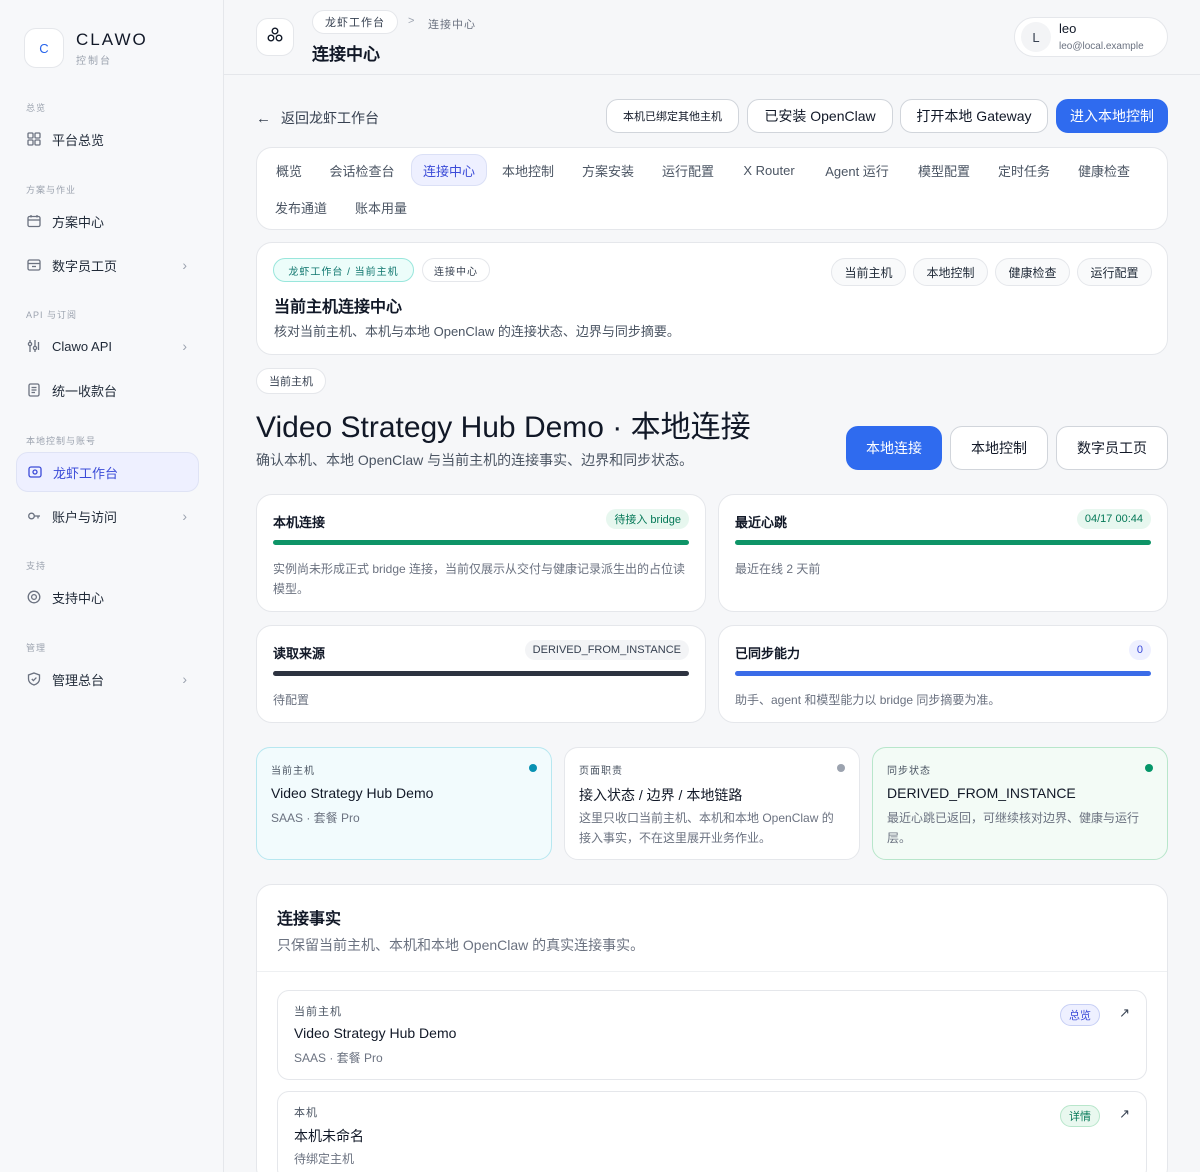 This screenshot has height=1172, width=1200. Describe the element at coordinates (330, 118) in the screenshot. I see `back-link-label: 返回龙虾工作台` at that location.